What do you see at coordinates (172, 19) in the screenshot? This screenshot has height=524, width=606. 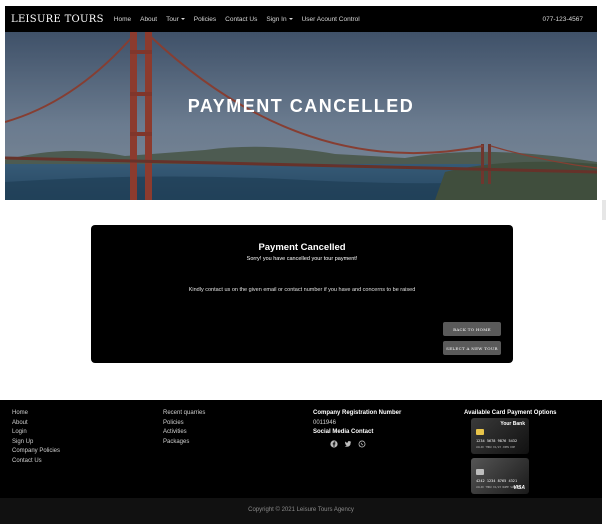 I see `nav-tour-label: Tour` at bounding box center [172, 19].